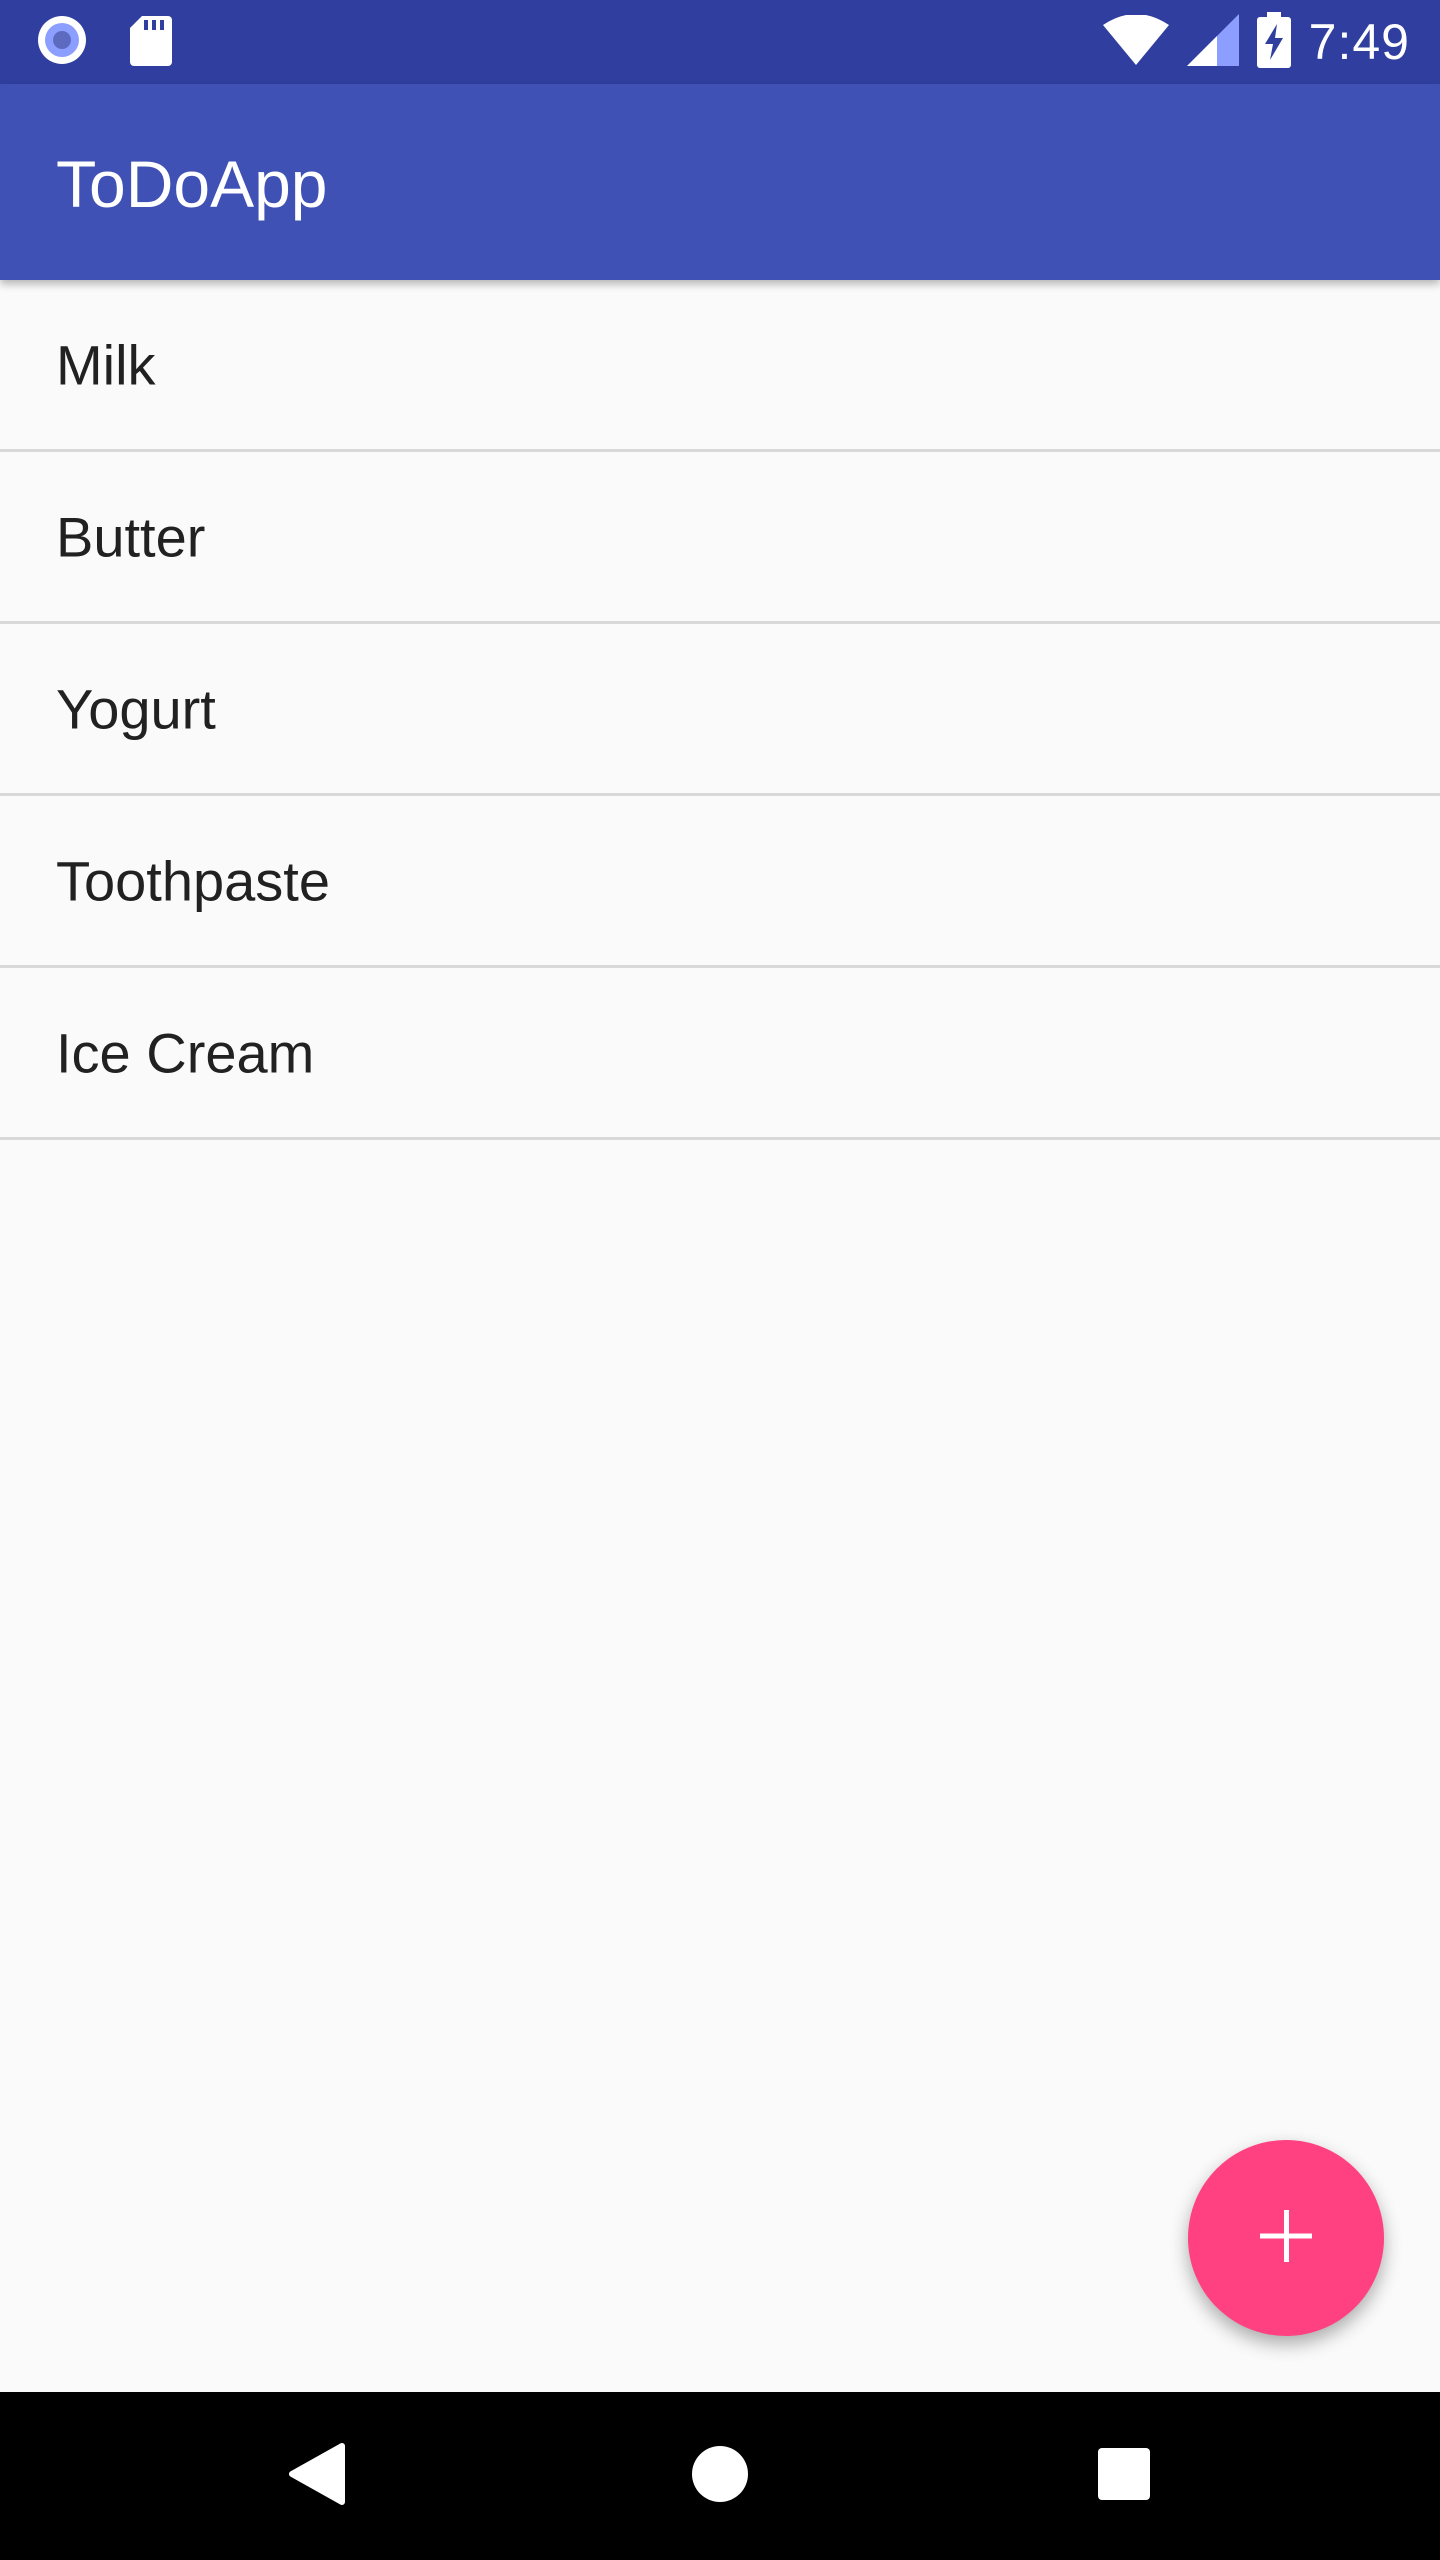  Describe the element at coordinates (62, 42) in the screenshot. I see `cast-record-icon` at that location.